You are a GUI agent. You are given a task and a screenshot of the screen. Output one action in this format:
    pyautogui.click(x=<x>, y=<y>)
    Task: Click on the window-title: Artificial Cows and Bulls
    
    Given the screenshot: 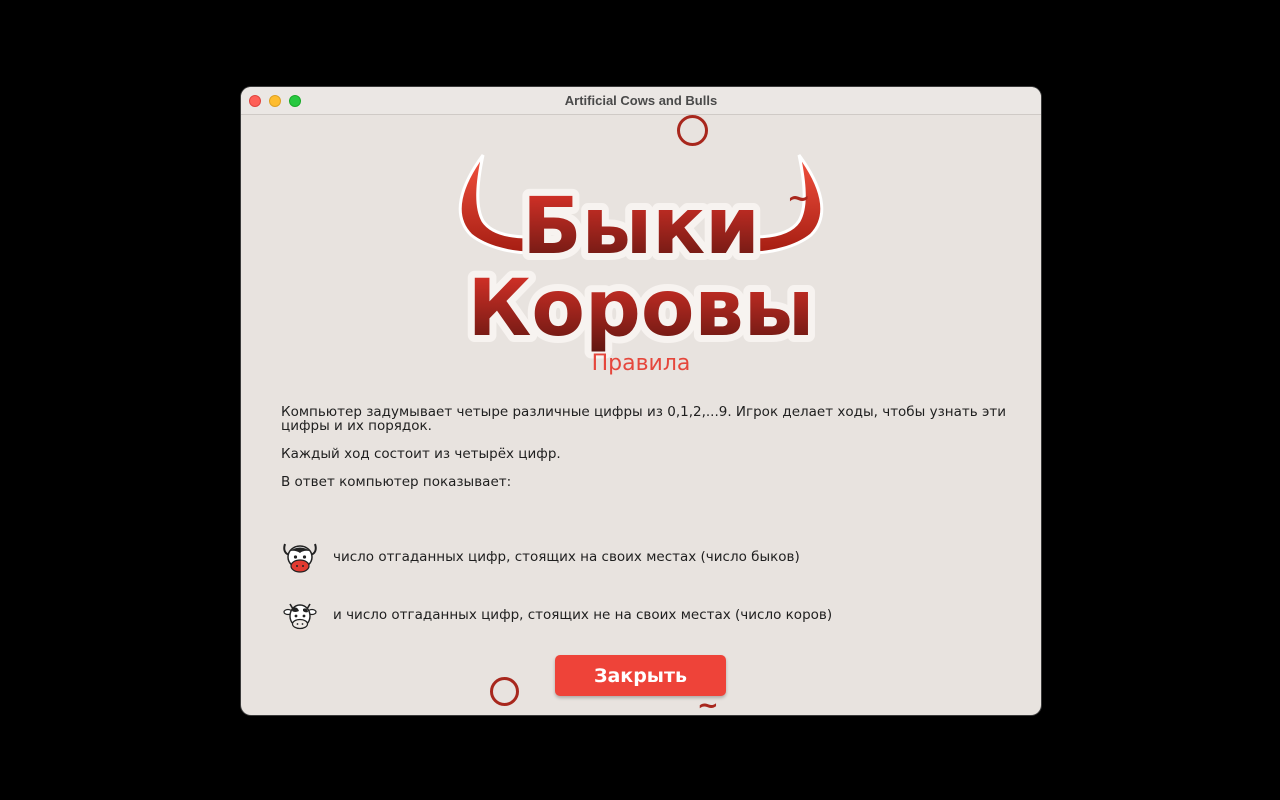 What is the action you would take?
    pyautogui.click(x=641, y=100)
    